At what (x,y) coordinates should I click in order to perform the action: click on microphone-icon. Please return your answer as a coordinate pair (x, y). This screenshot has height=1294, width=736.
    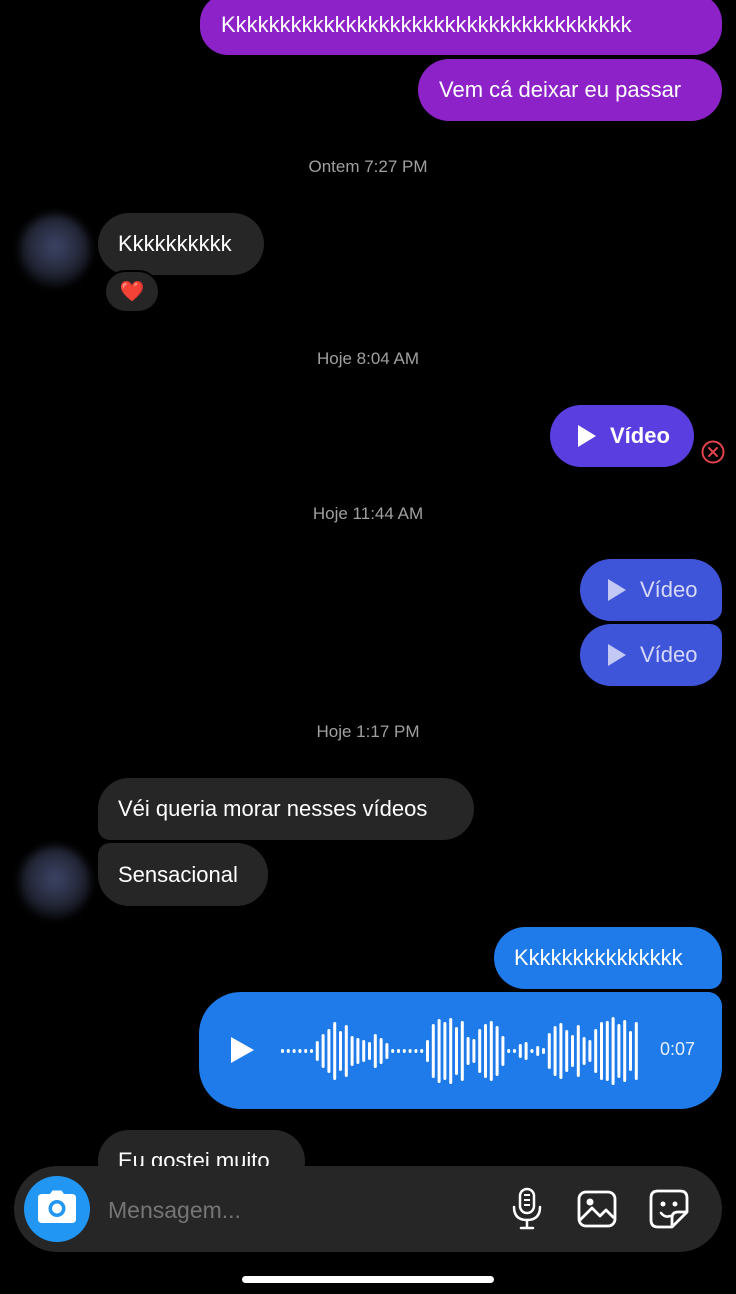
    Looking at the image, I should click on (527, 1209).